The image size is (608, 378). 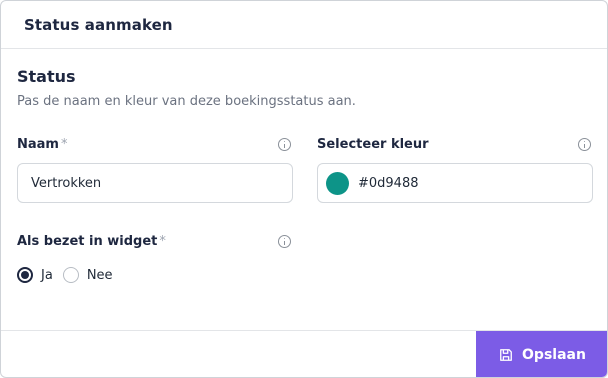 What do you see at coordinates (284, 144) in the screenshot?
I see `name-info-icon` at bounding box center [284, 144].